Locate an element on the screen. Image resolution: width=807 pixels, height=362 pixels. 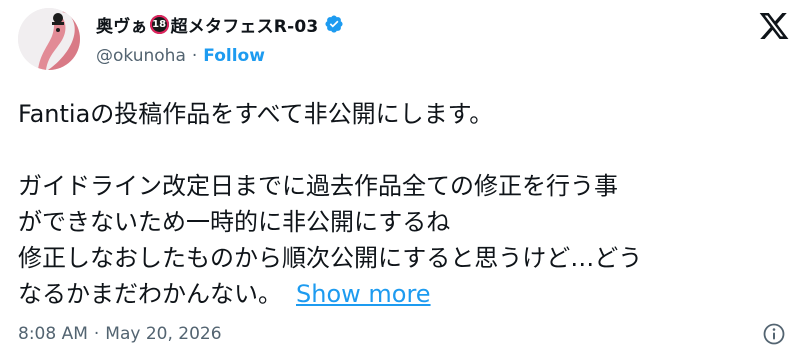
handle-row: @okunoha · Follow is located at coordinates (180, 56).